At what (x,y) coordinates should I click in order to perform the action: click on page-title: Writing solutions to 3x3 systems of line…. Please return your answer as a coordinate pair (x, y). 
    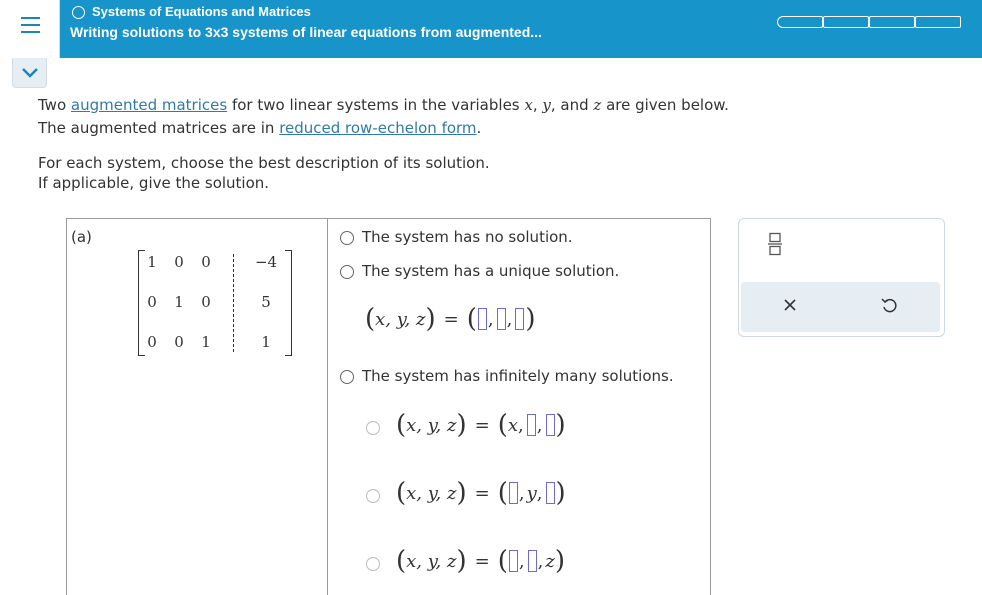
    Looking at the image, I should click on (306, 32).